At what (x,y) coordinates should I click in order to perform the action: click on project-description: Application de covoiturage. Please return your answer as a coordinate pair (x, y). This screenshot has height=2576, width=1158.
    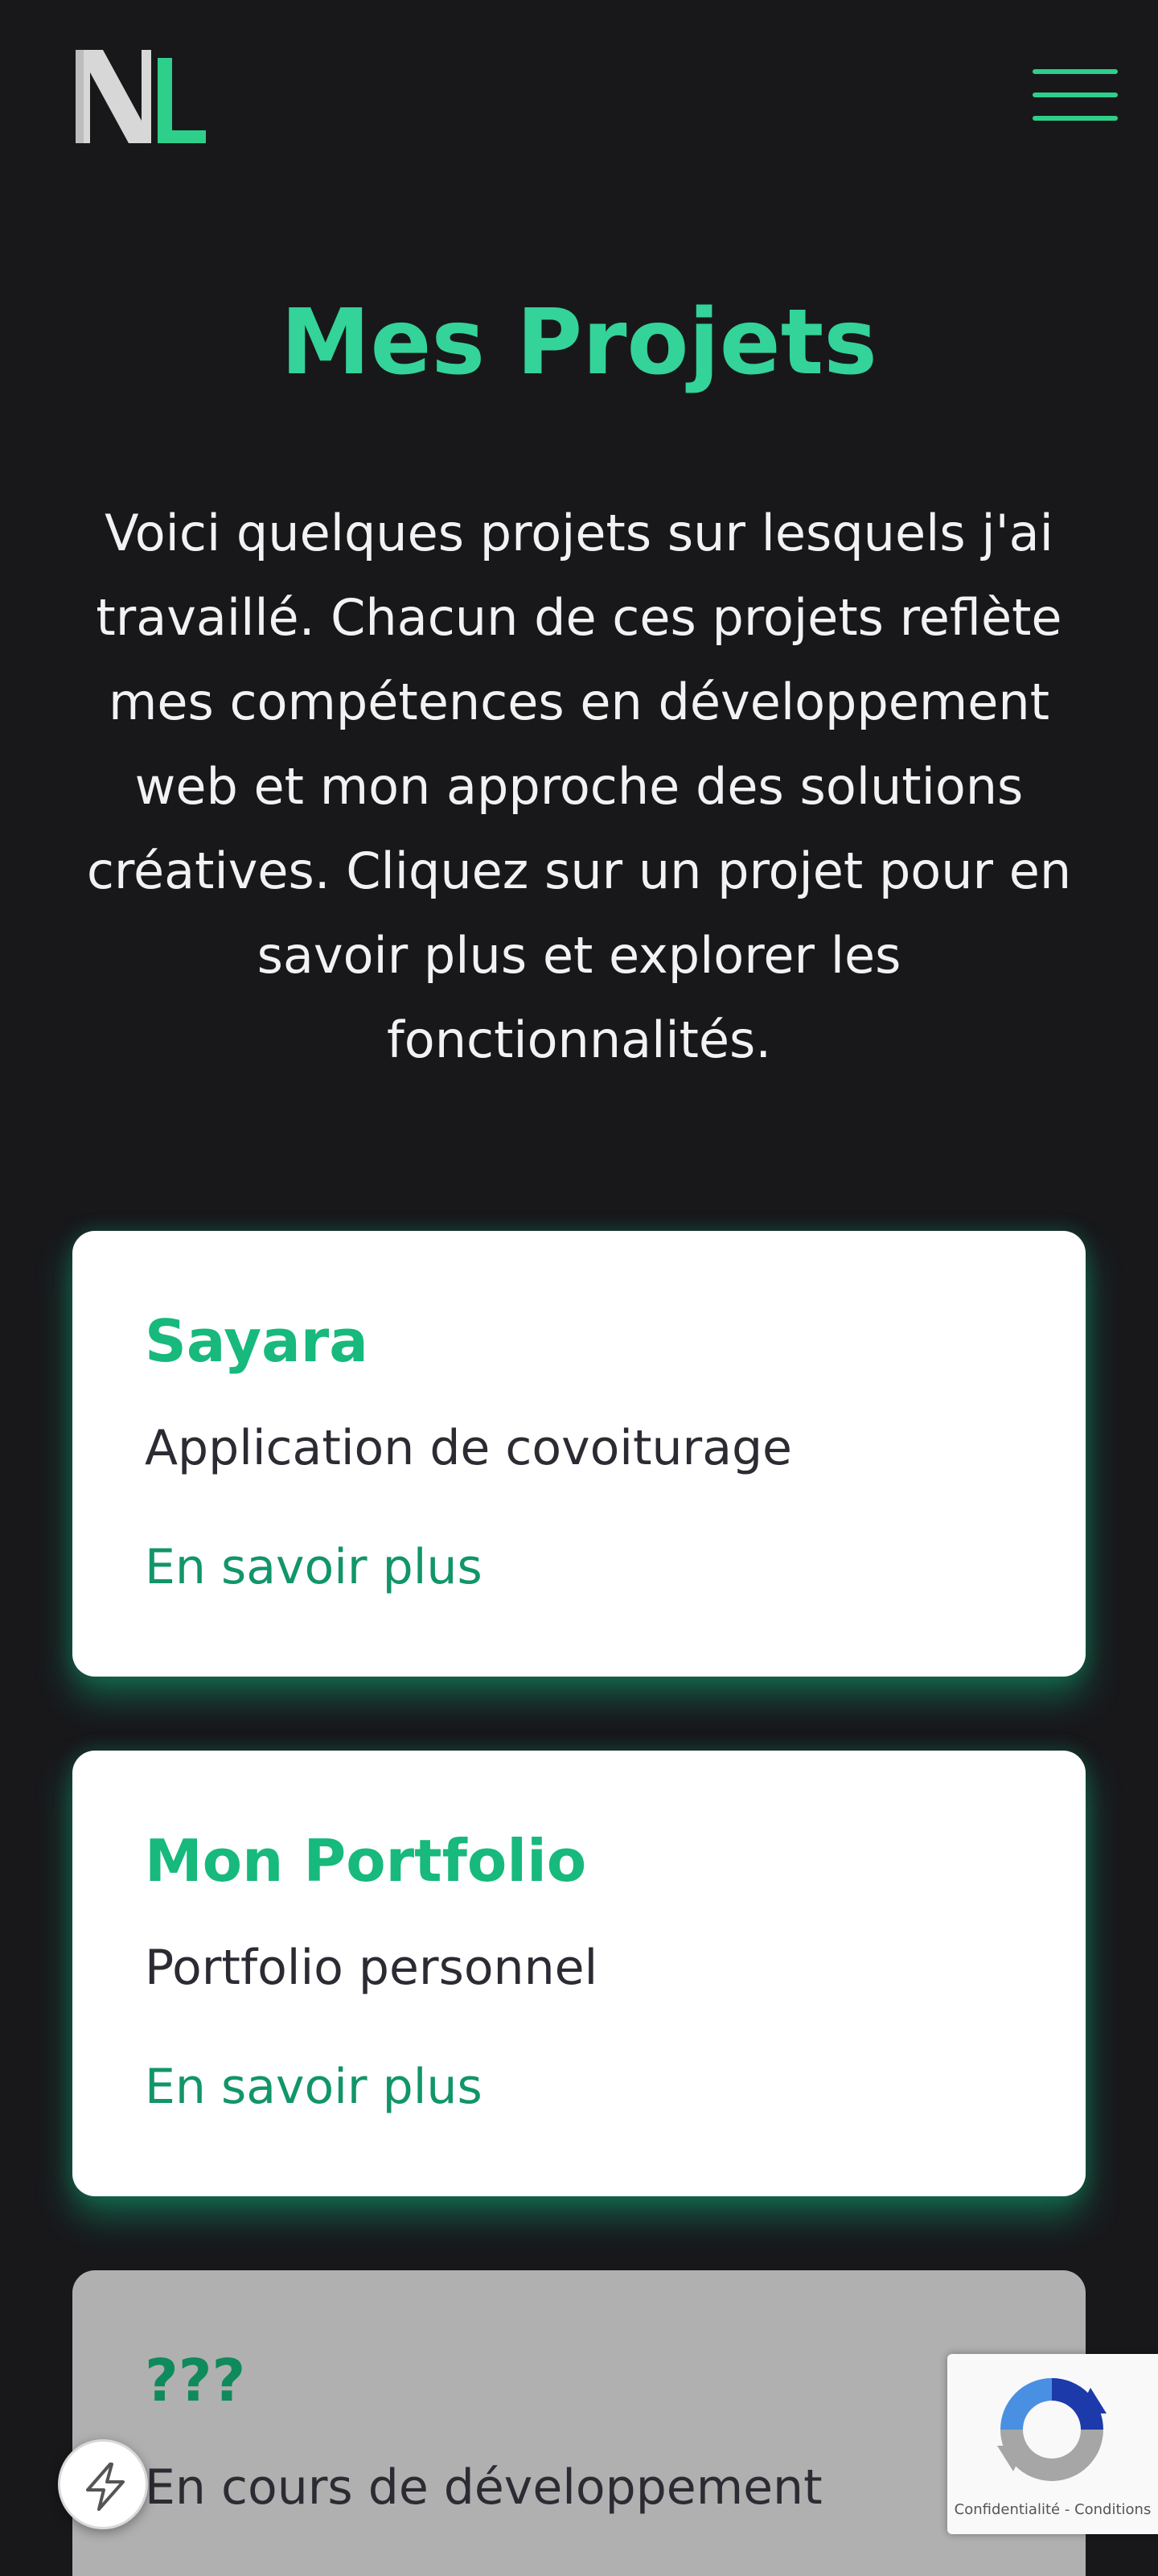
    Looking at the image, I should click on (468, 1448).